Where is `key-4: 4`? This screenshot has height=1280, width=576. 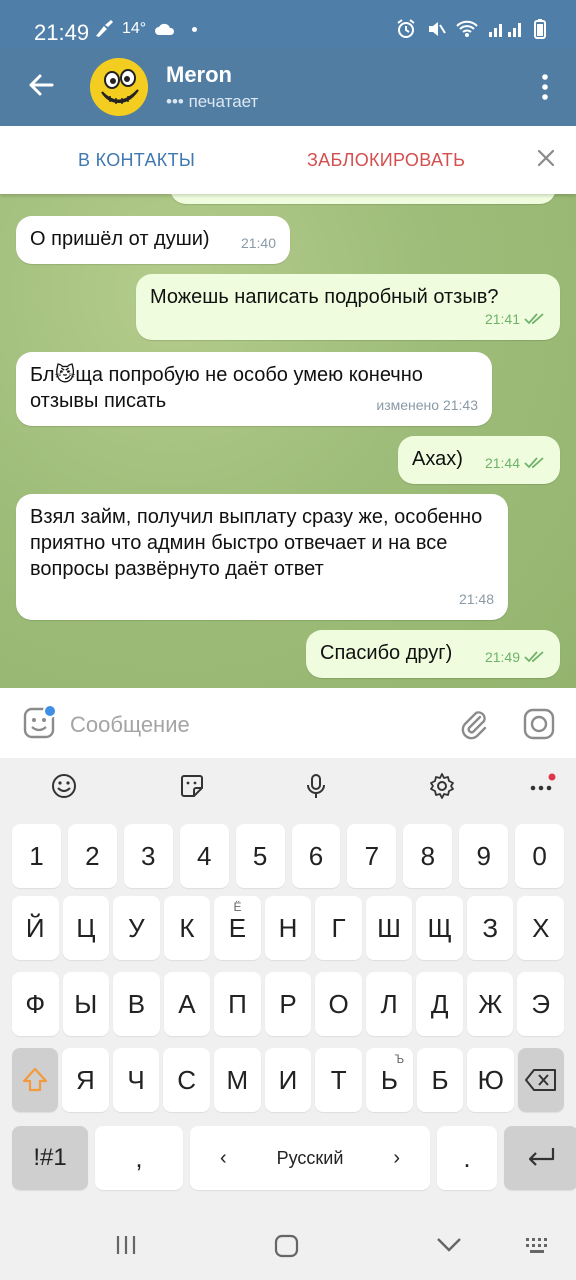 key-4: 4 is located at coordinates (204, 856).